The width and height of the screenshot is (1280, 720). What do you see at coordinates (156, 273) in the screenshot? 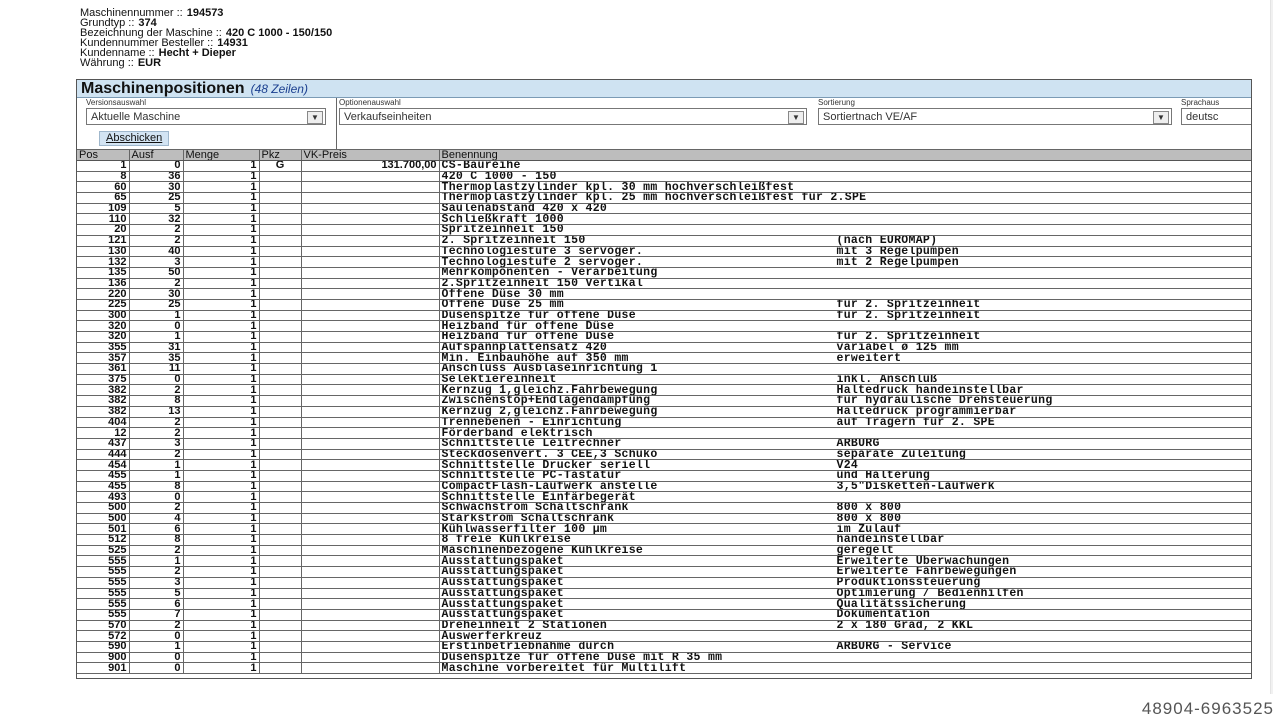
I see `cell-ausf: 50` at bounding box center [156, 273].